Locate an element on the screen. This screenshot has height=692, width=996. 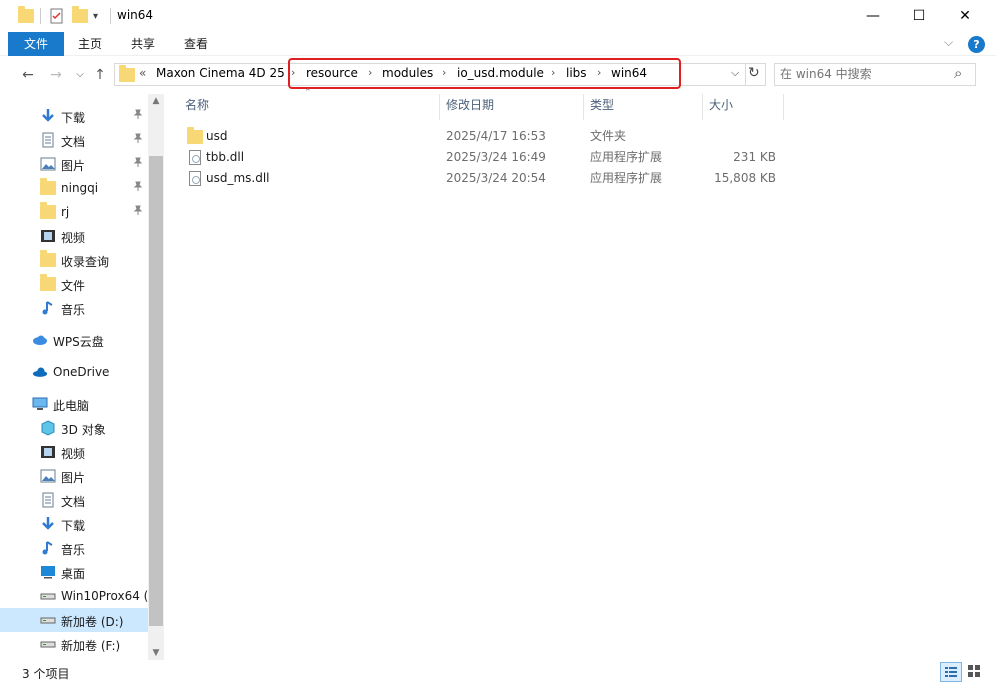
file-size: 231 KB is located at coordinates (754, 157).